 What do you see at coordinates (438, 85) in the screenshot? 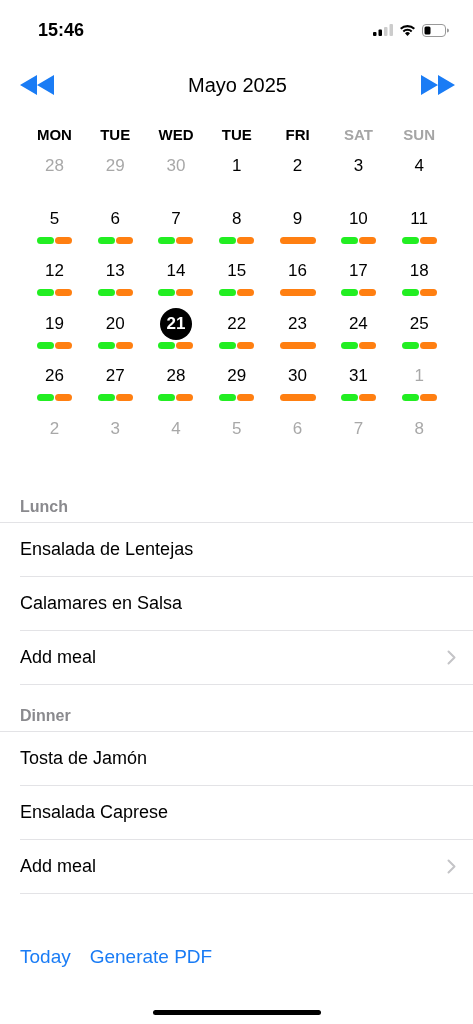
I see `next-month-icon` at bounding box center [438, 85].